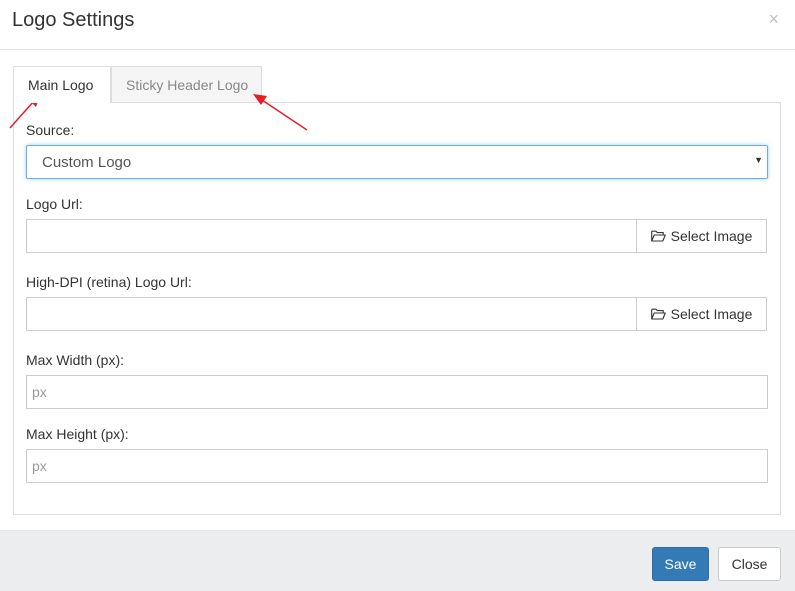 Image resolution: width=795 pixels, height=591 pixels. What do you see at coordinates (397, 162) in the screenshot?
I see `source-select: Custom Logo ▼` at bounding box center [397, 162].